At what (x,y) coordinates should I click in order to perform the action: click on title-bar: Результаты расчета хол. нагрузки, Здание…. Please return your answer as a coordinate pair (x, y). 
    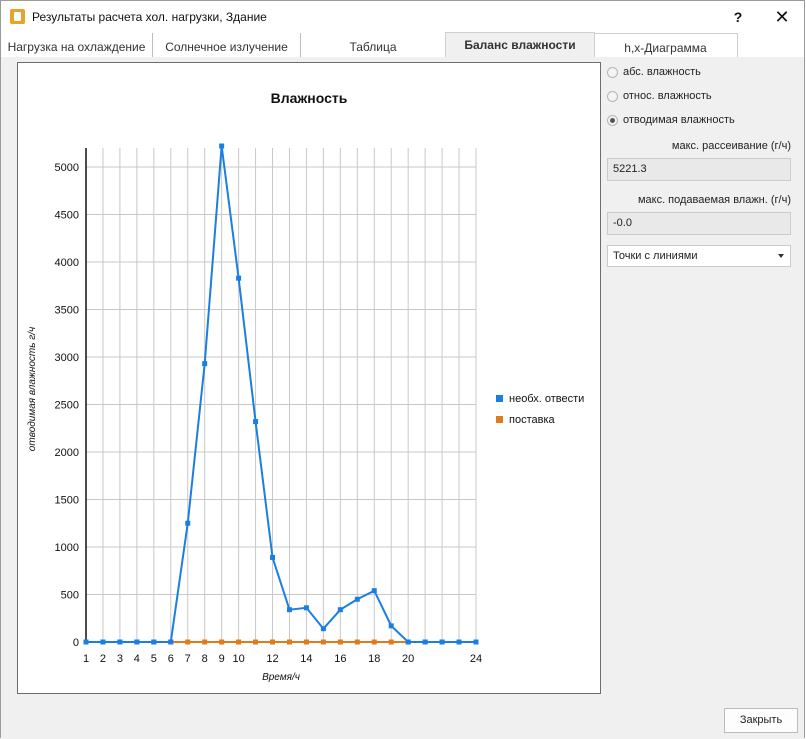
    Looking at the image, I should click on (402, 17).